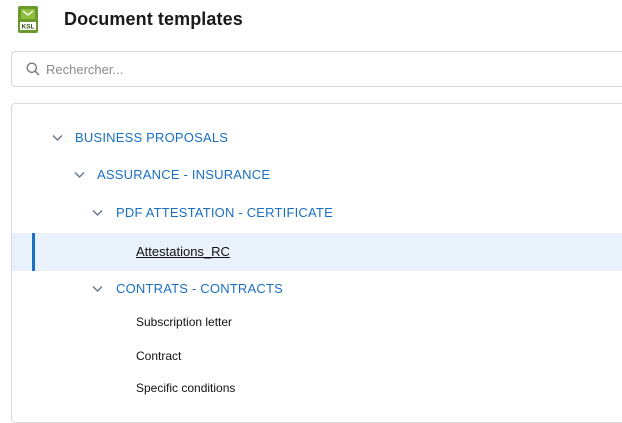  What do you see at coordinates (317, 139) in the screenshot?
I see `tree-node-business-proposals: BUSINESS PROPOSALS` at bounding box center [317, 139].